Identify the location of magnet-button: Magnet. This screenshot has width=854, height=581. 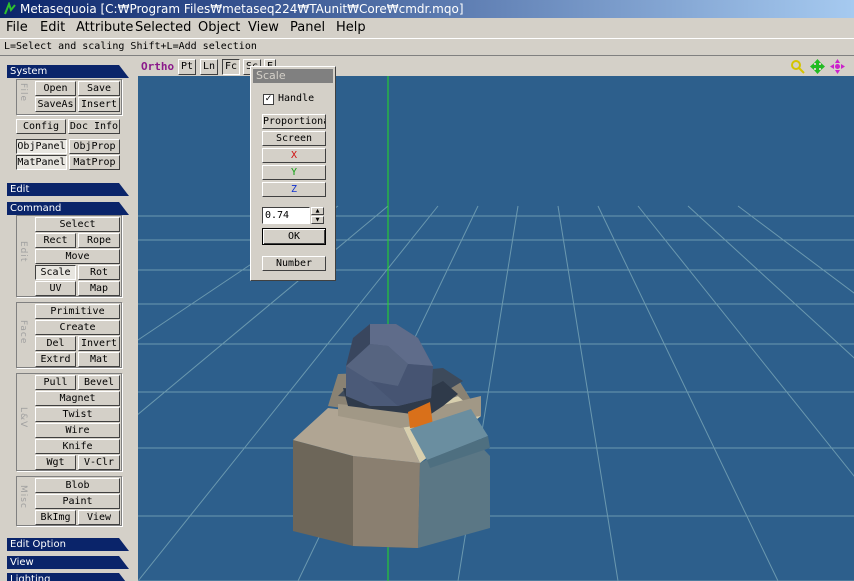
(77, 398).